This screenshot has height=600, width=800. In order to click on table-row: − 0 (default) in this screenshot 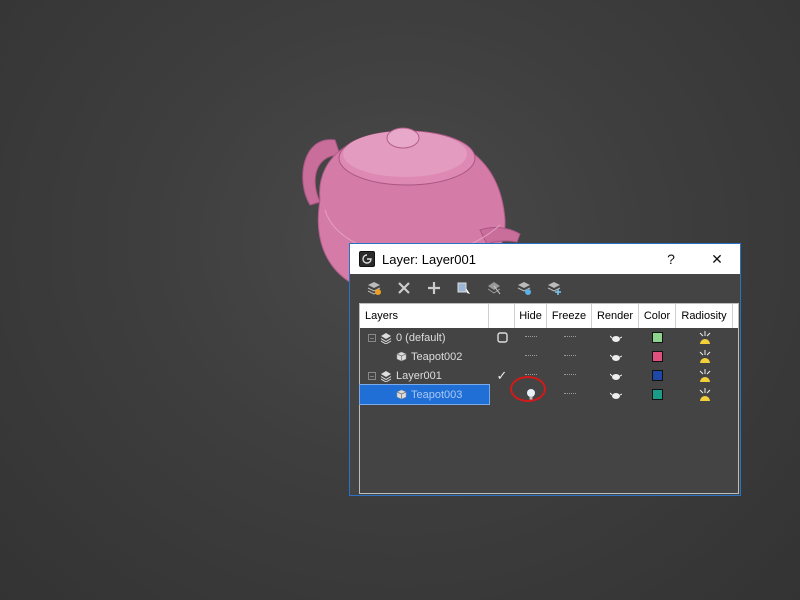, I will do `click(549, 337)`.